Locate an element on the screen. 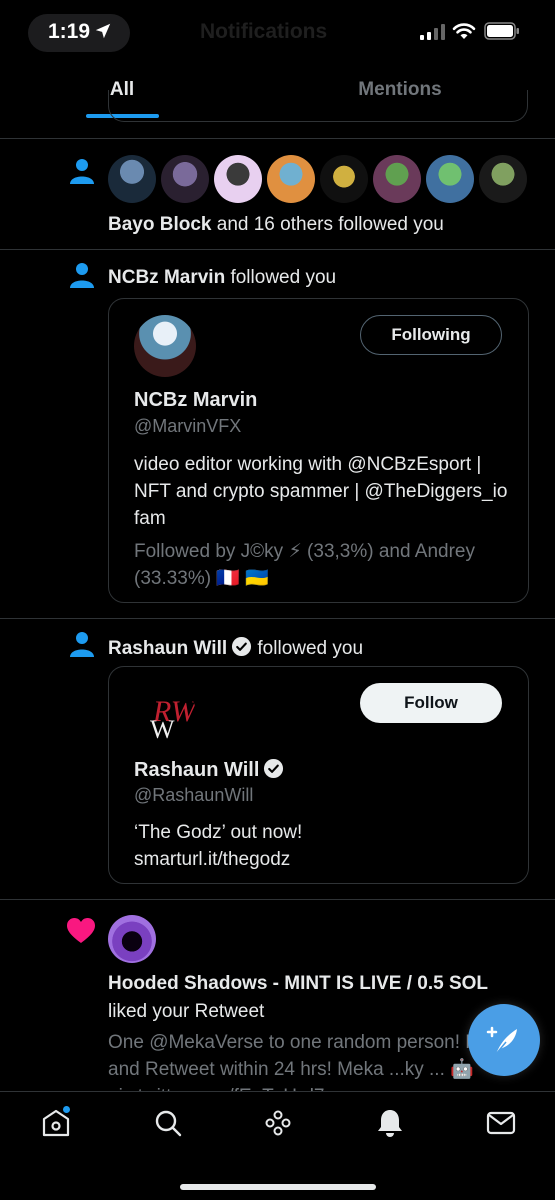 This screenshot has height=1200, width=555. notifications-icon is located at coordinates (390, 1123).